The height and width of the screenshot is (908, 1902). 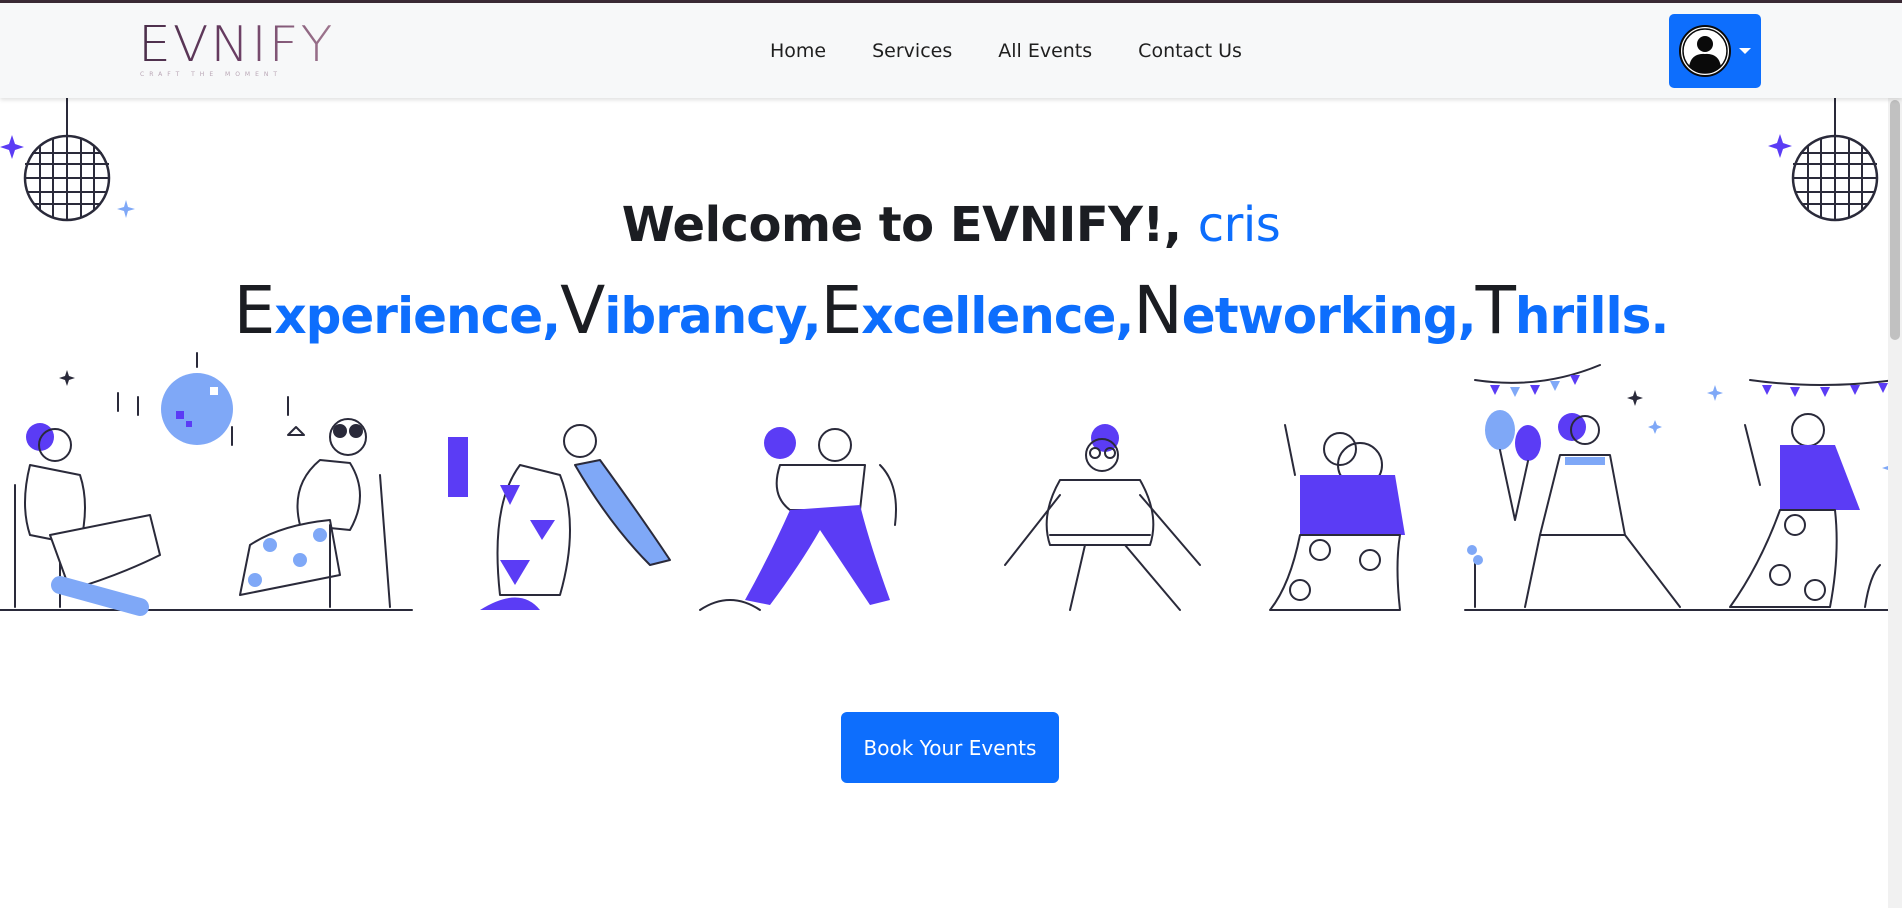 What do you see at coordinates (254, 310) in the screenshot?
I see `tagline-cap-e1: E` at bounding box center [254, 310].